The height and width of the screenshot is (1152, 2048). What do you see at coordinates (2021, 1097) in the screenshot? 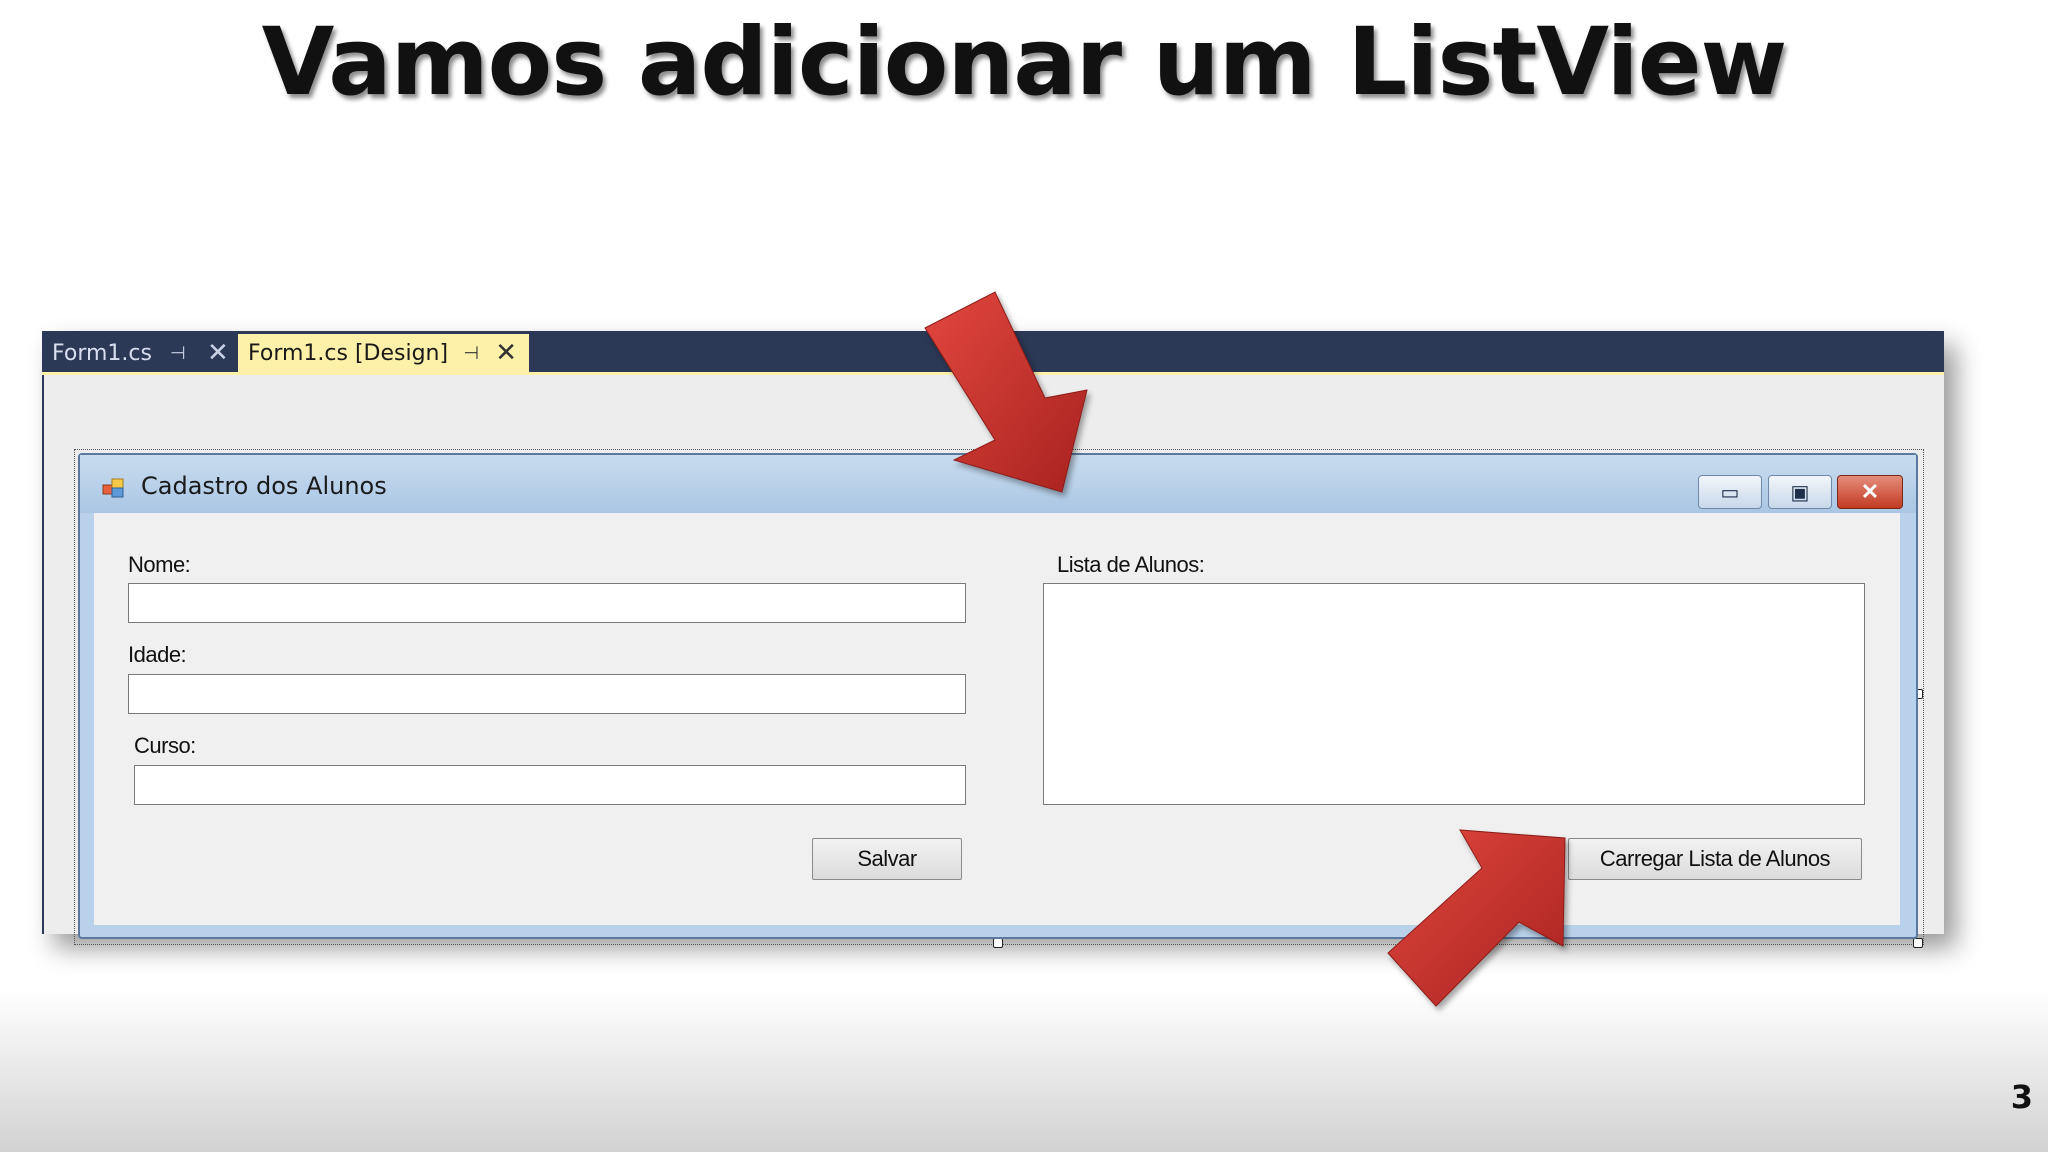
I see `page-number: 3` at bounding box center [2021, 1097].